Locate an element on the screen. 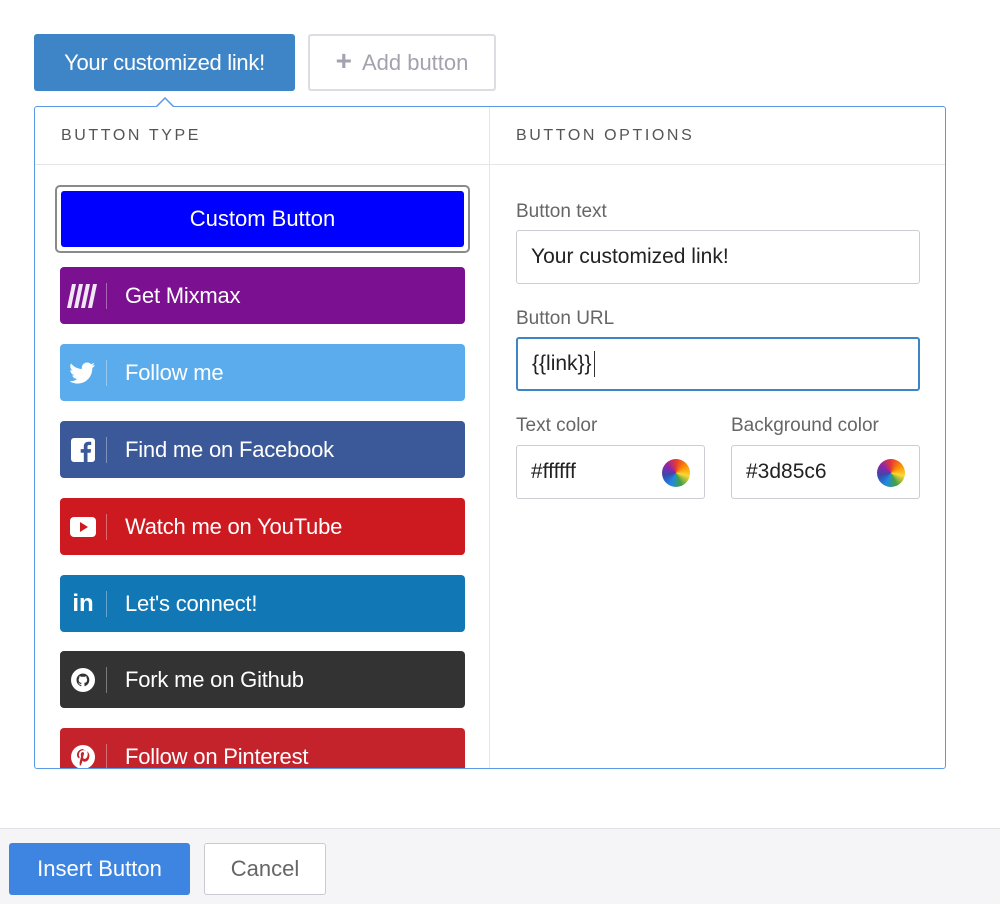 The height and width of the screenshot is (904, 1000). button-type-pinterest: Follow on Pinterest is located at coordinates (262, 748).